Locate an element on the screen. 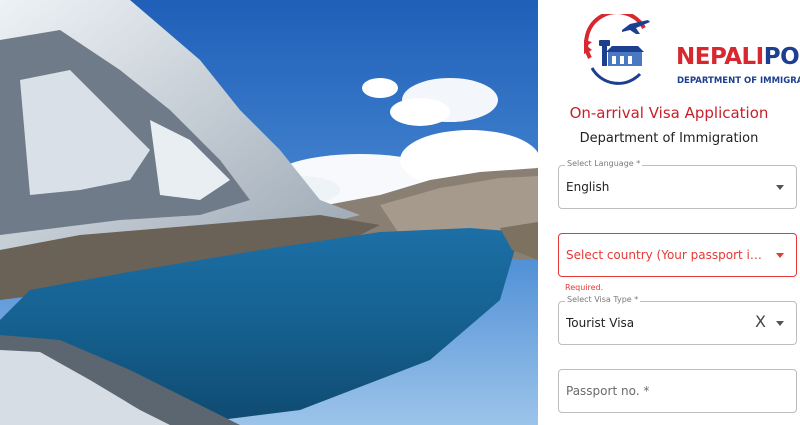 The width and height of the screenshot is (800, 425). visa-type-value: Tourist Visa is located at coordinates (600, 323).